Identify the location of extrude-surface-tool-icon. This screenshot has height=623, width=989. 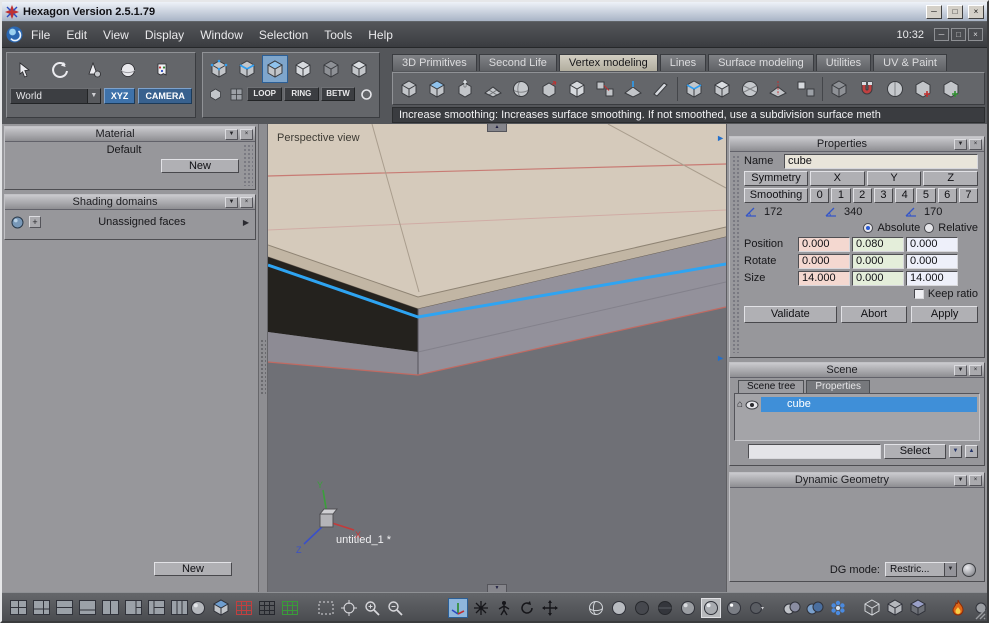
(465, 88).